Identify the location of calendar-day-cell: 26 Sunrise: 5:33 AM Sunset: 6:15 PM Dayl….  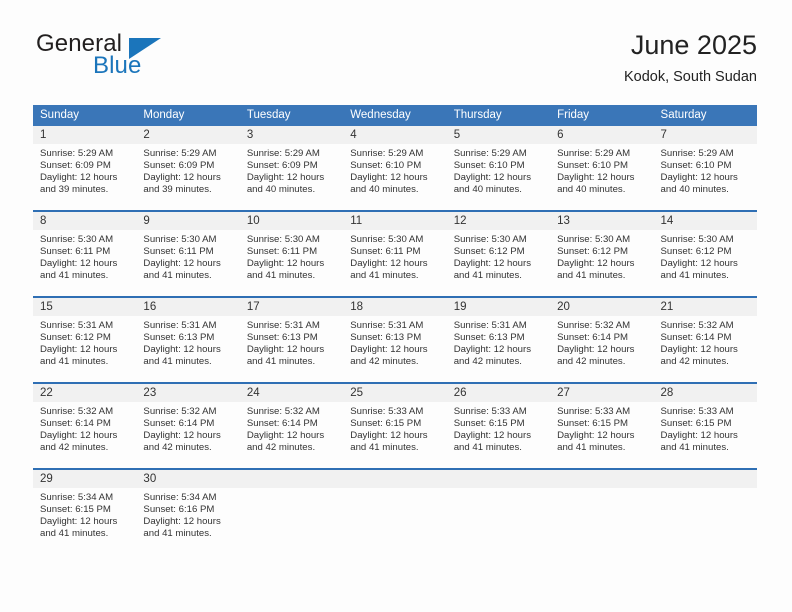
(498, 425).